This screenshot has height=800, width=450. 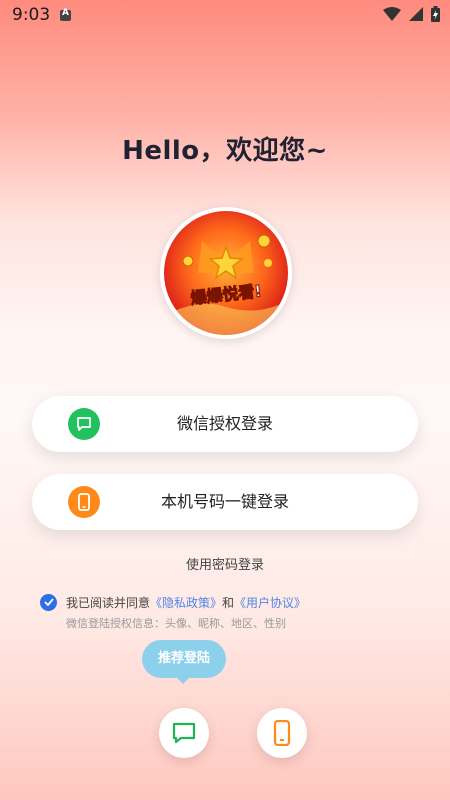 I want to click on greeting-title: Hello，欢迎您~, so click(x=225, y=151).